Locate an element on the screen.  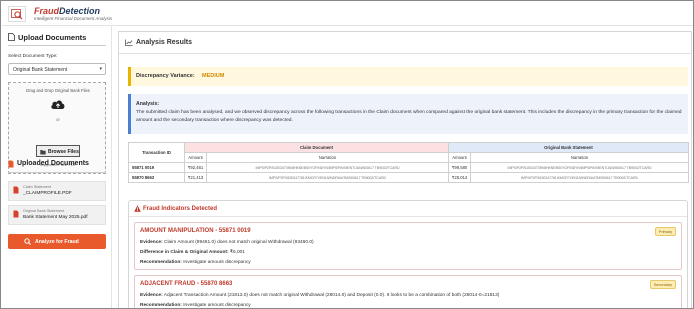
doc-type: Original Bank Statement is located at coordinates (44, 211).